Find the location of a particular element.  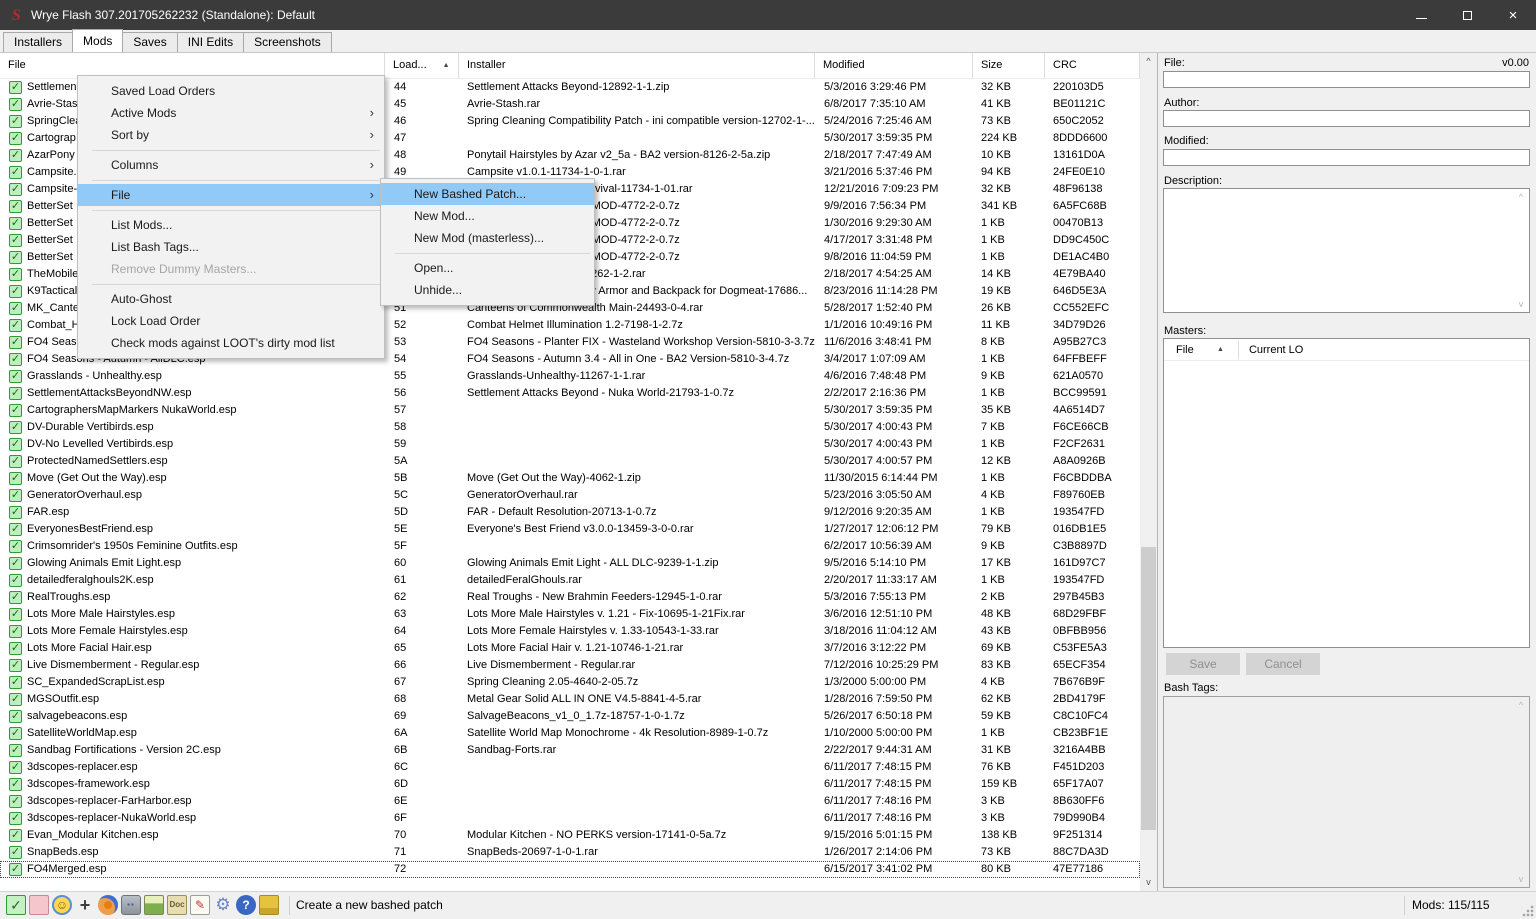

cancel-button: Cancel is located at coordinates (1283, 664).